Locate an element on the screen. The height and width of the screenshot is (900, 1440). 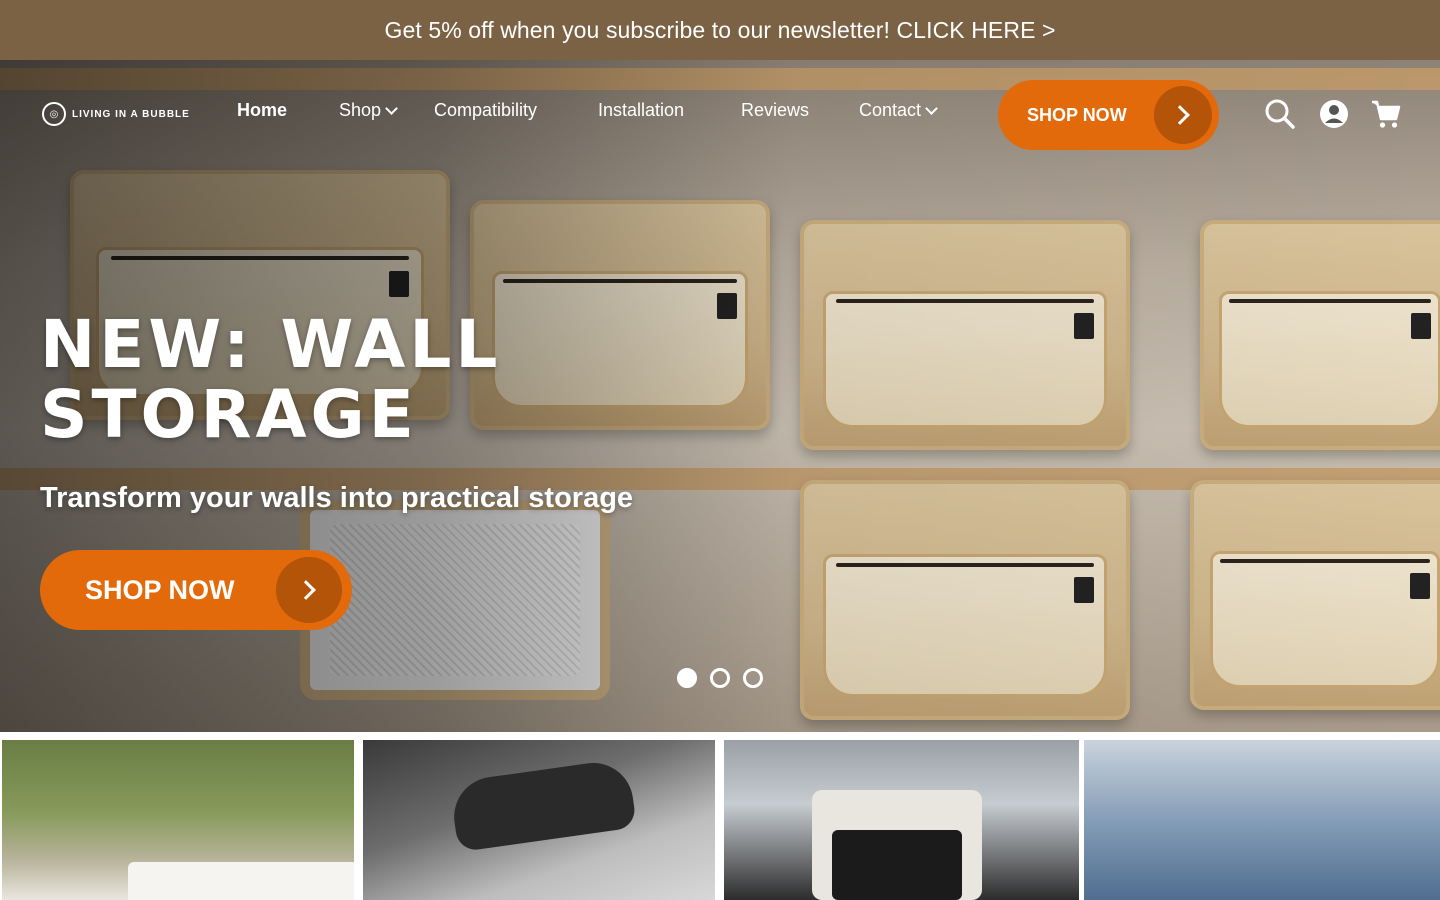
nav-label: Installation is located at coordinates (641, 110).